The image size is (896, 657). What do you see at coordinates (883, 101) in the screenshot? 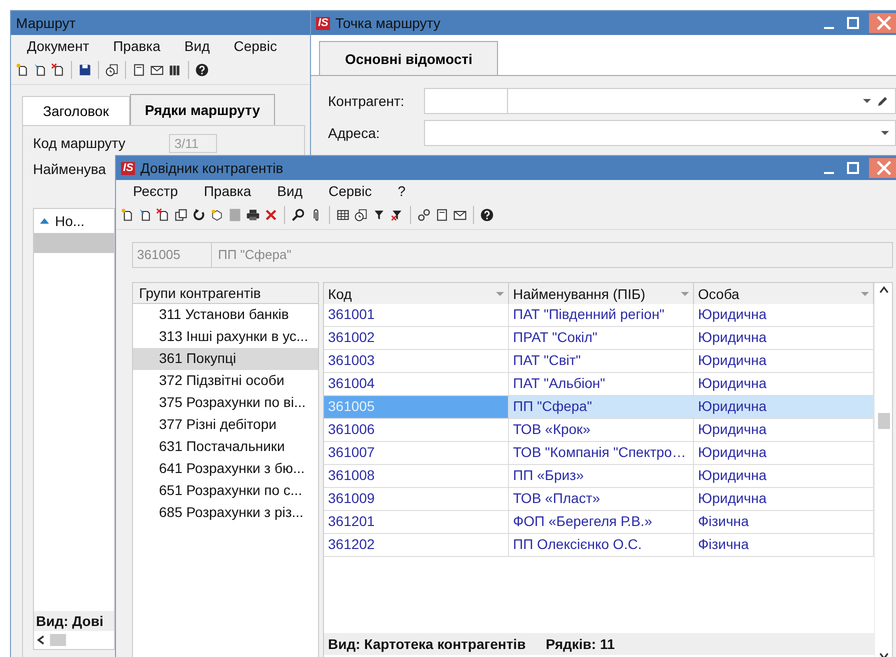
I see `pencil-icon` at bounding box center [883, 101].